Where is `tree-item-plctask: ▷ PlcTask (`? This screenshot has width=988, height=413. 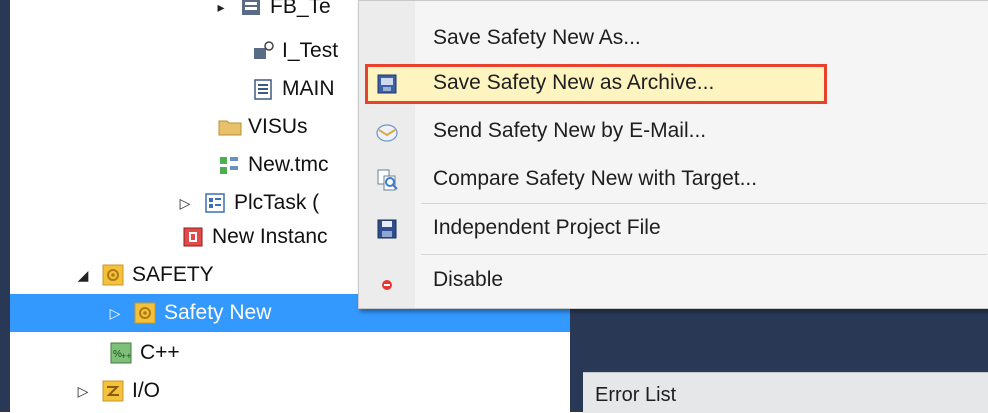 tree-item-plctask: ▷ PlcTask ( is located at coordinates (248, 203).